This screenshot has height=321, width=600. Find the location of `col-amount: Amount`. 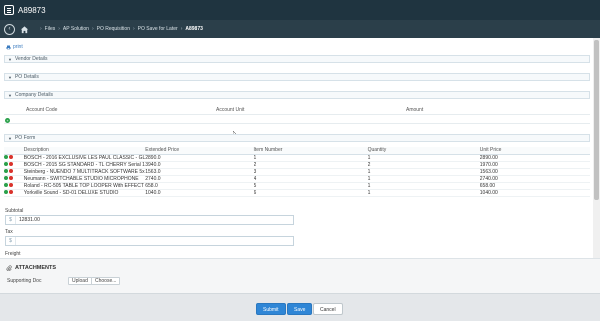

col-amount: Amount is located at coordinates (415, 110).